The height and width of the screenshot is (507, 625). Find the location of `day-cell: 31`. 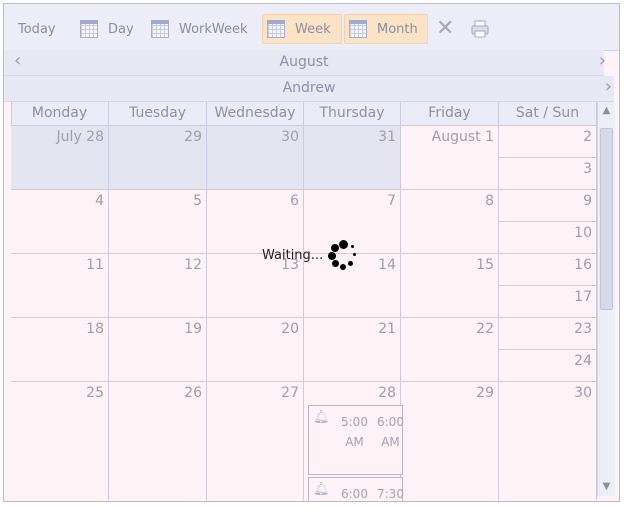

day-cell: 31 is located at coordinates (352, 158).